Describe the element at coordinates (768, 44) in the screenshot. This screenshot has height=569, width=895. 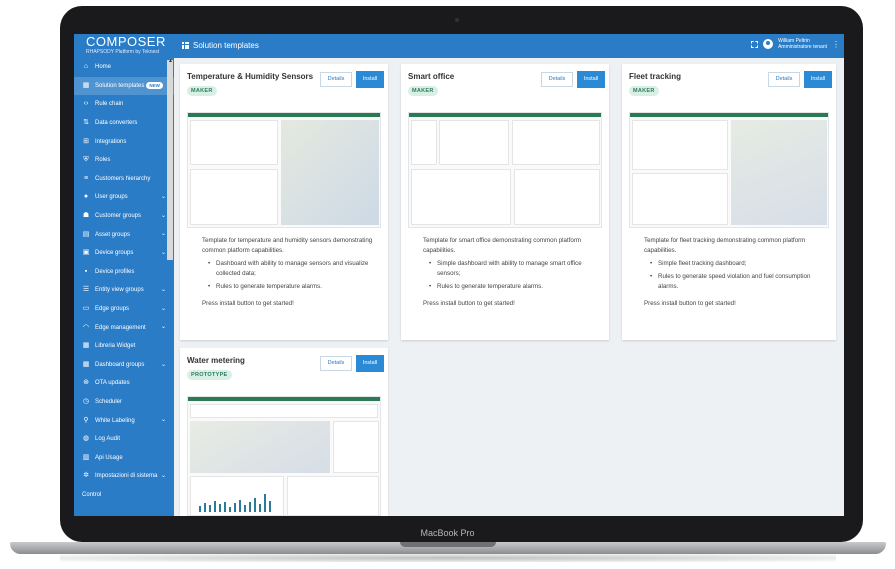
I see `avatar` at that location.